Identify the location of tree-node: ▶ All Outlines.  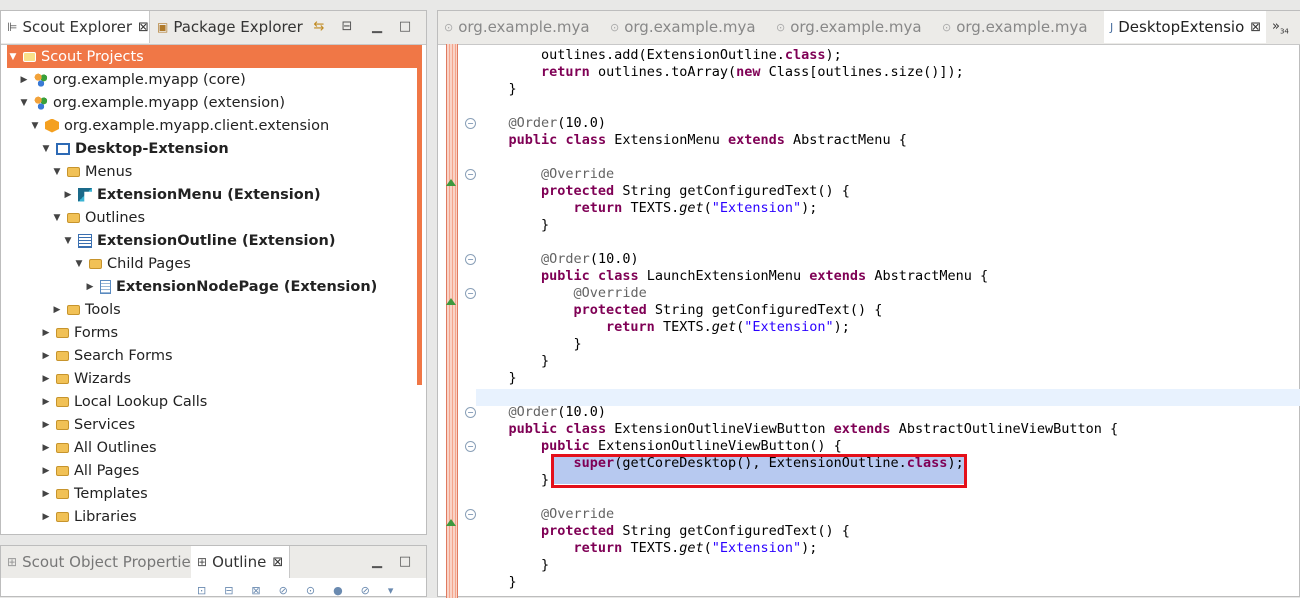
(98, 447).